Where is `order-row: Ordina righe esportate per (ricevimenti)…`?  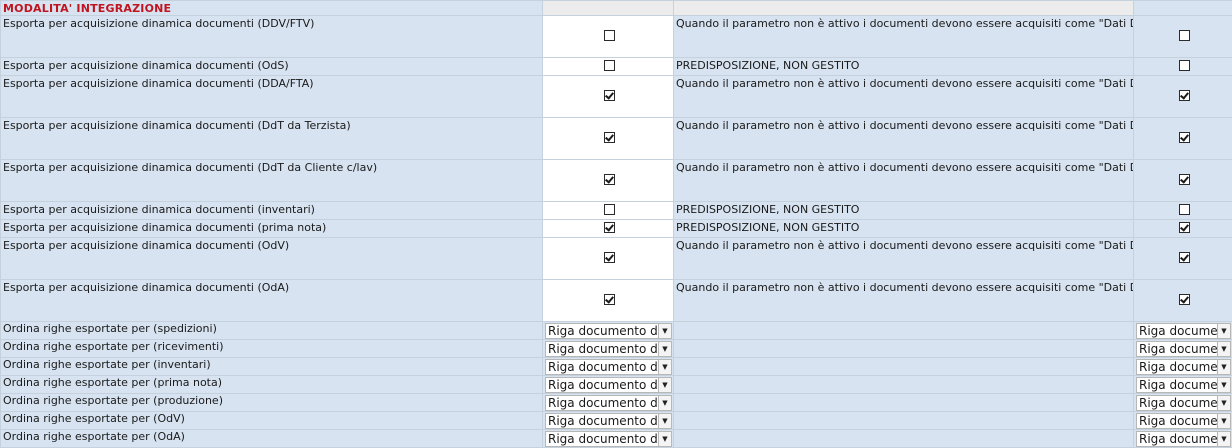 order-row: Ordina righe esportate per (ricevimenti)… is located at coordinates (616, 349).